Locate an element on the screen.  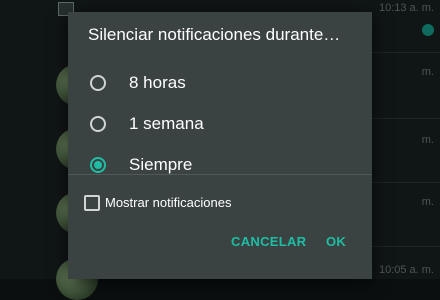
checkbox-label: Mostrar notificaciones is located at coordinates (168, 202).